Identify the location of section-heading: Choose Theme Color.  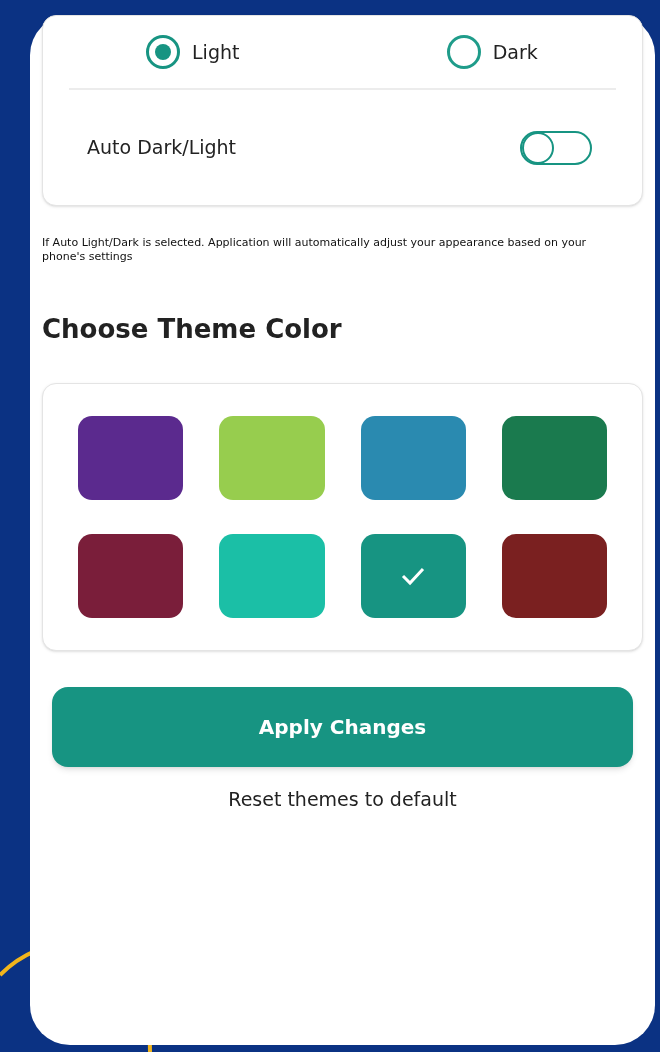
(192, 329).